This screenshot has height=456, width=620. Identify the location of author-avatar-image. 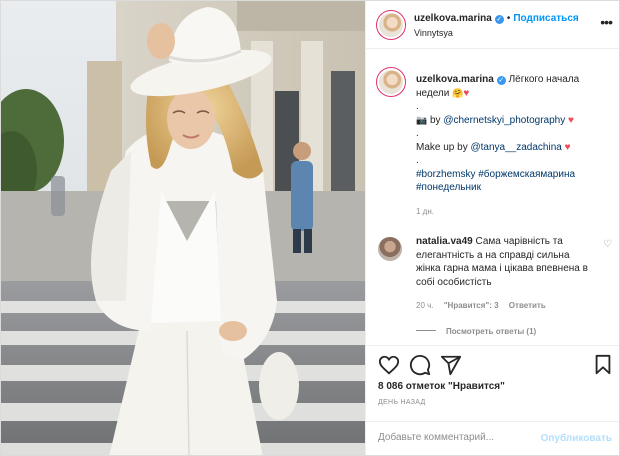
(391, 25).